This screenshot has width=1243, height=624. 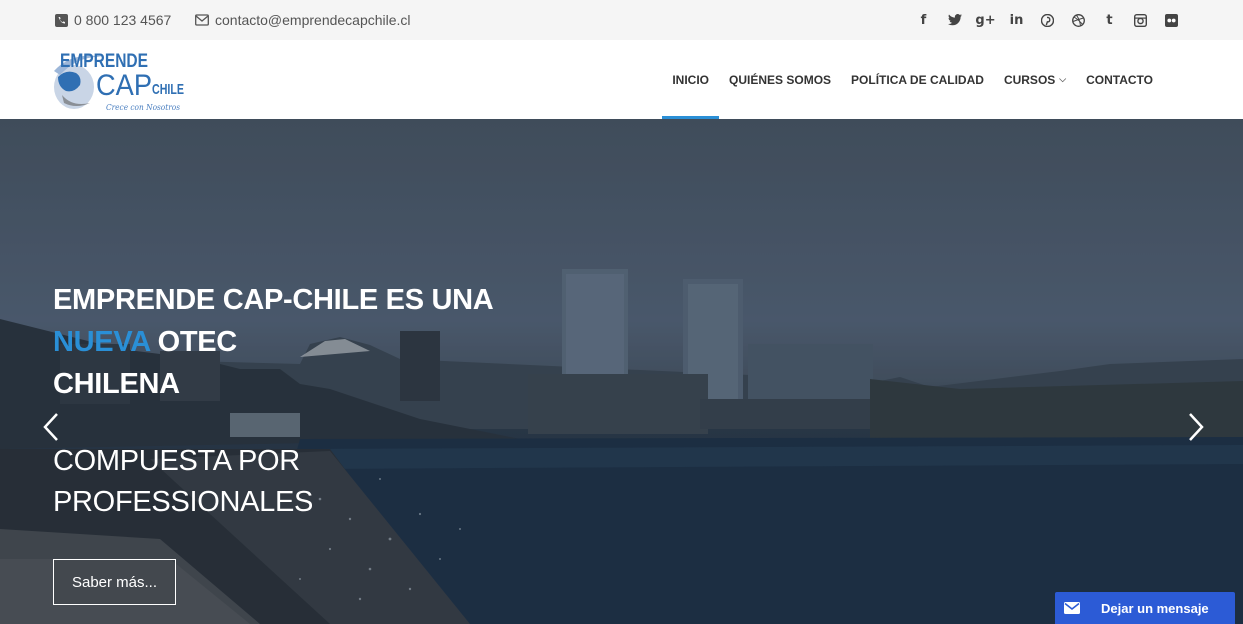 I want to click on flickr-icon, so click(x=1171, y=20).